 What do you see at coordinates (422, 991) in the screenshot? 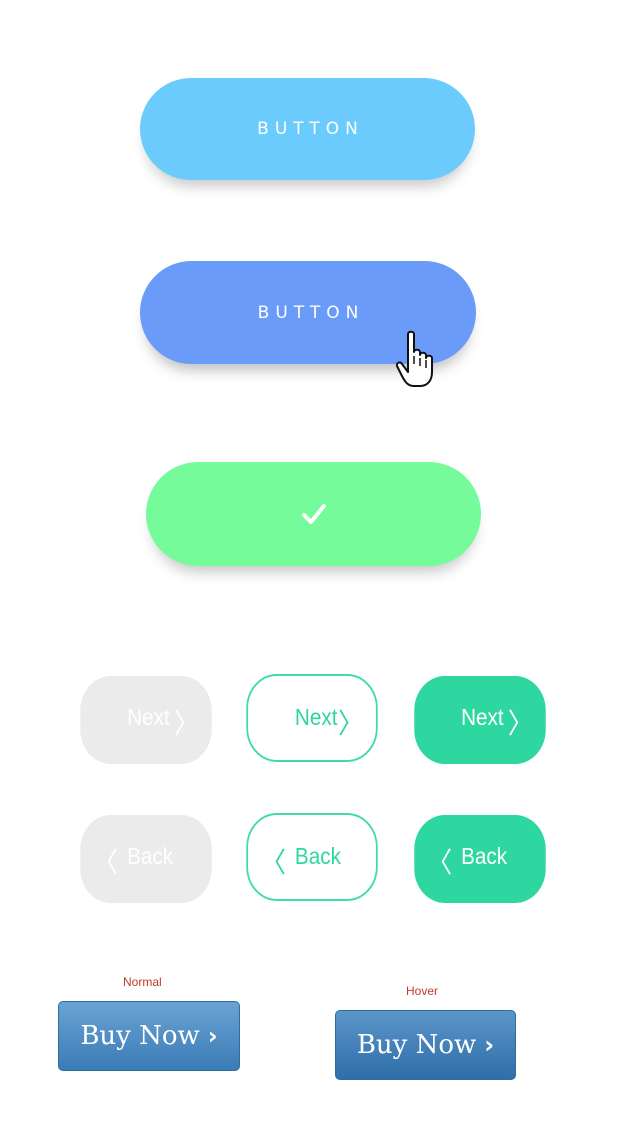
I see `hover-caption: Hover` at bounding box center [422, 991].